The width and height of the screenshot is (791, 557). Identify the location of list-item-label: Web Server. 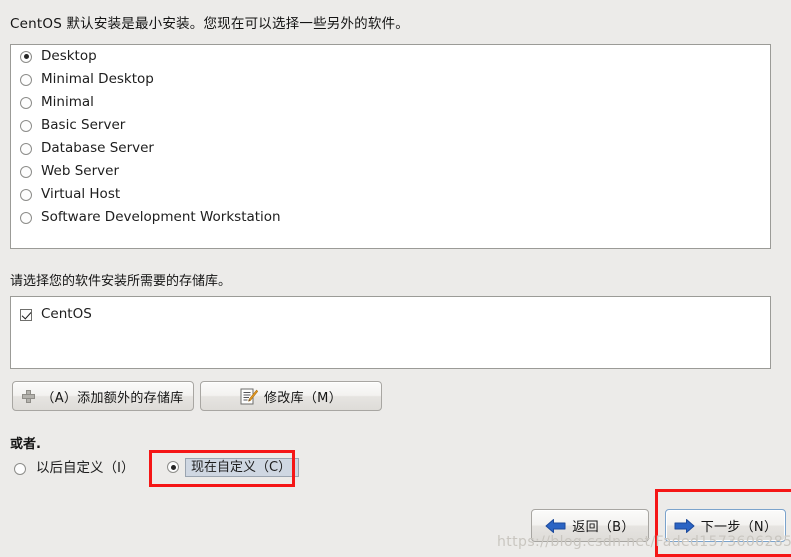
(80, 170).